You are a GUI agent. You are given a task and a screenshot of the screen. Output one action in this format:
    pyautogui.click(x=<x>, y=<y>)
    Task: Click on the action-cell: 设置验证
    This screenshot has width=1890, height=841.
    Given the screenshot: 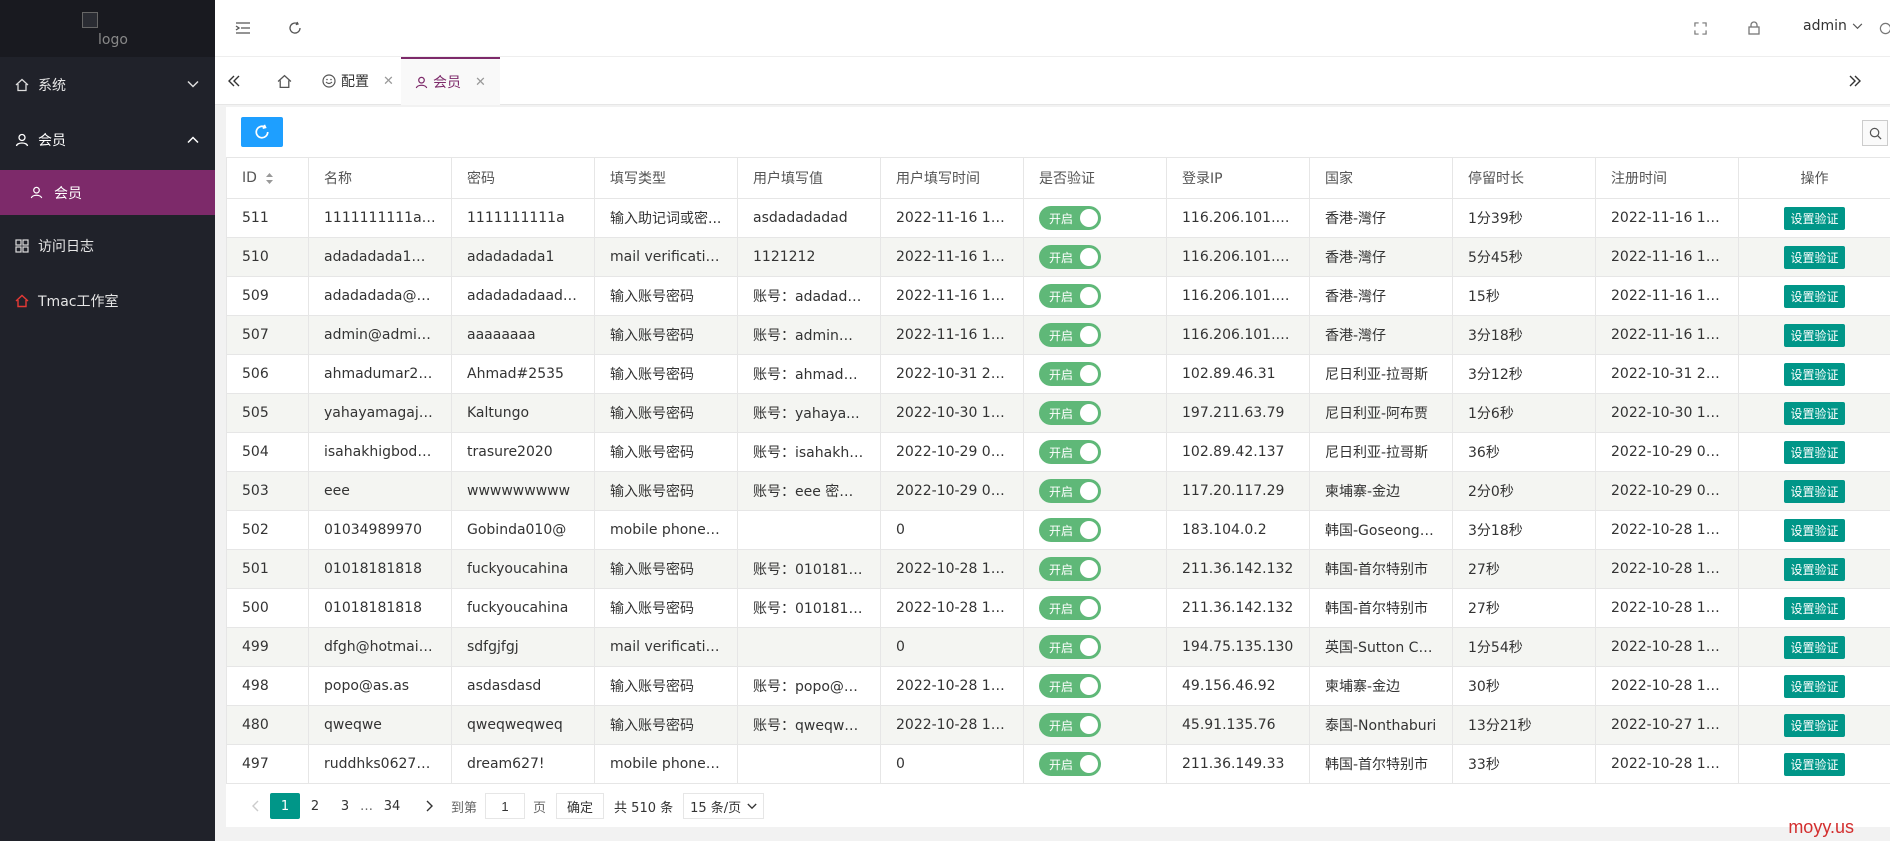 What is the action you would take?
    pyautogui.click(x=1814, y=257)
    